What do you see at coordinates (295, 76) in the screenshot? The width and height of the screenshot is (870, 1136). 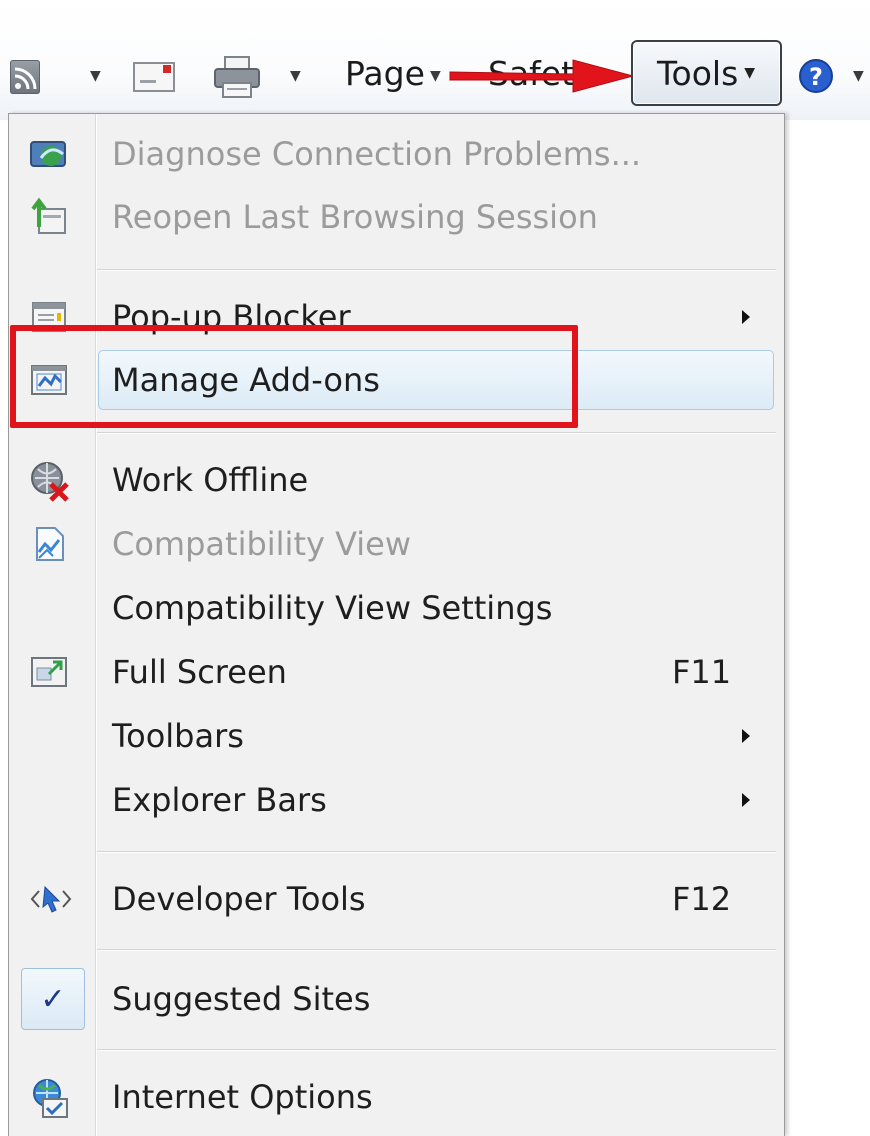 I see `print-dropdown-arrow-icon: ▼` at bounding box center [295, 76].